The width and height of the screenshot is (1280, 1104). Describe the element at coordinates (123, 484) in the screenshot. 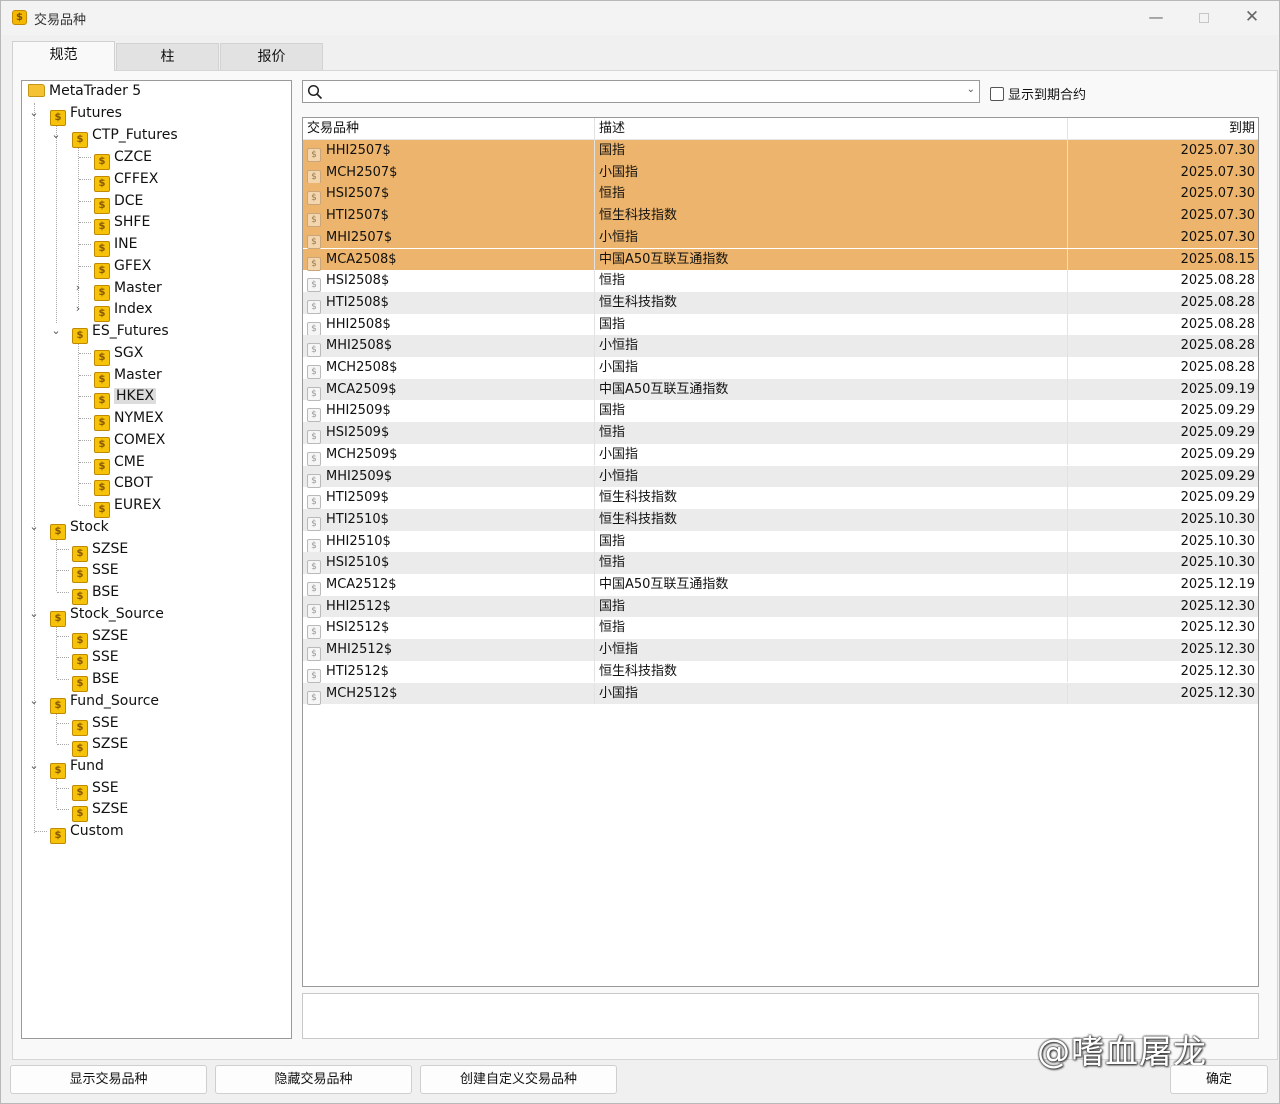

I see `tree-item: $ CBOT` at that location.